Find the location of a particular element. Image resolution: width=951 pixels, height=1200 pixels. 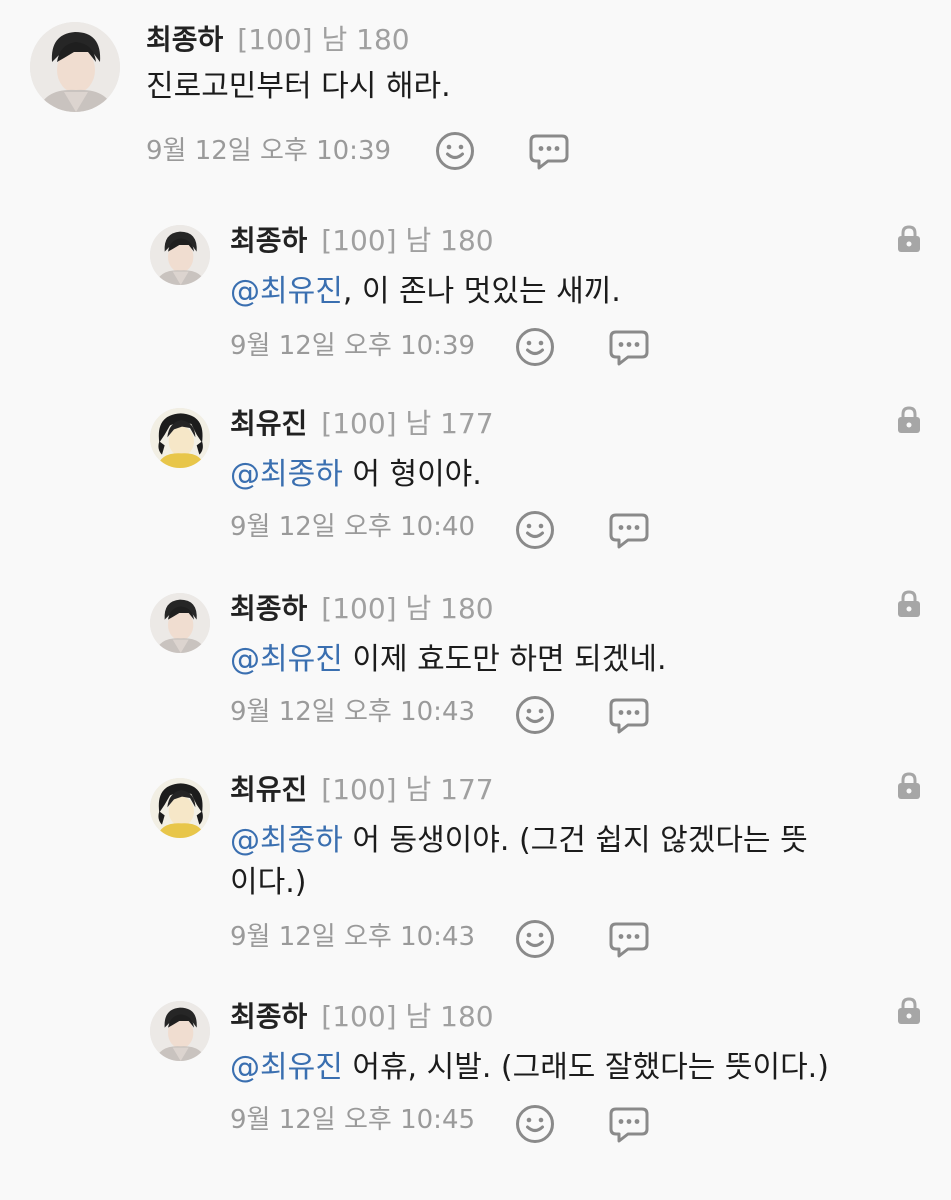

comment-body: @최유진, 이 존나 멋있는 새끼. is located at coordinates (570, 292).